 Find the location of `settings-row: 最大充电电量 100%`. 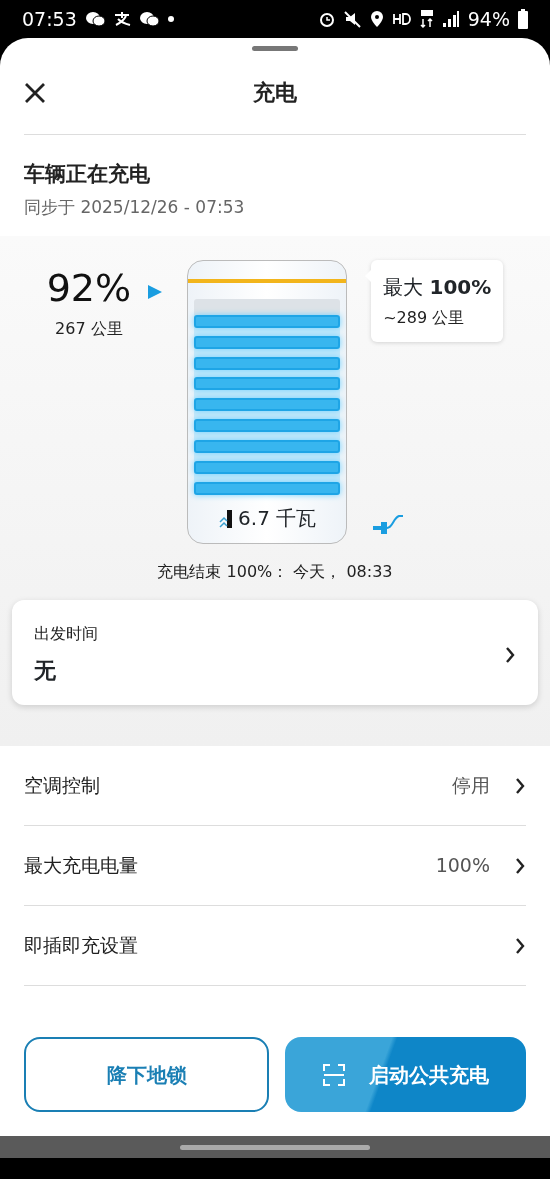

settings-row: 最大充电电量 100% is located at coordinates (275, 866).